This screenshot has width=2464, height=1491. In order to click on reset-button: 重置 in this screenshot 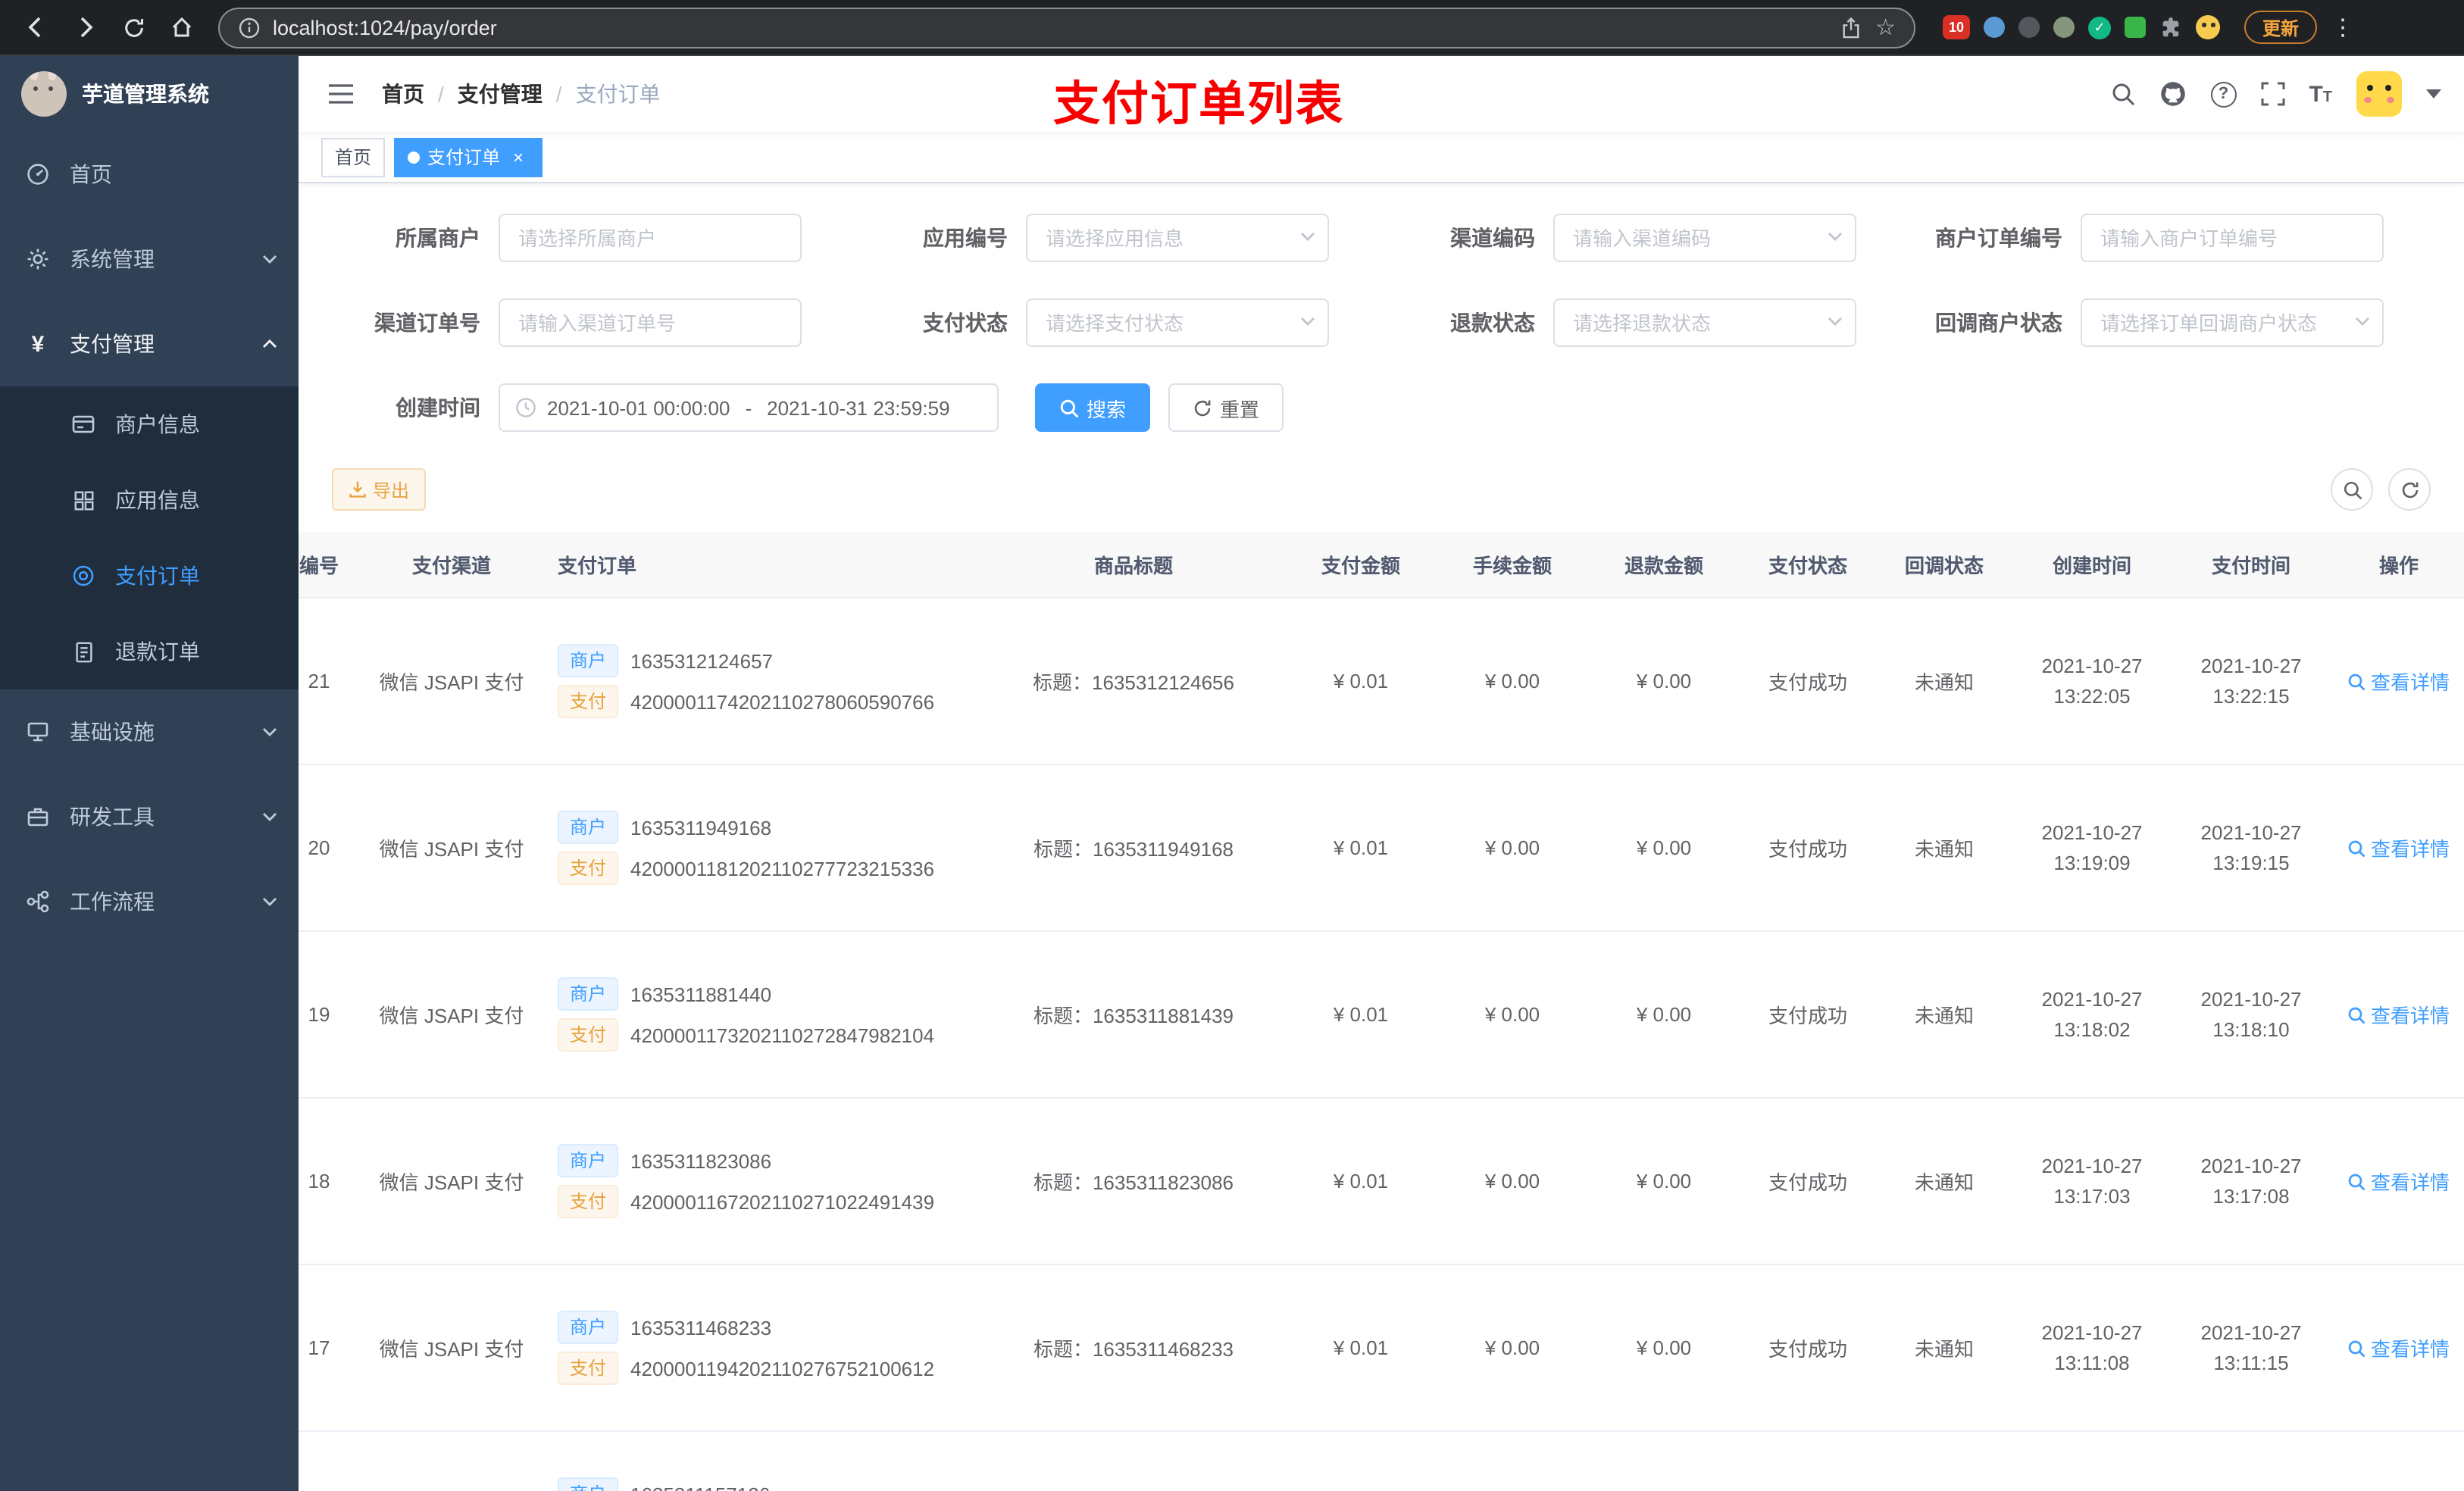, I will do `click(1226, 407)`.